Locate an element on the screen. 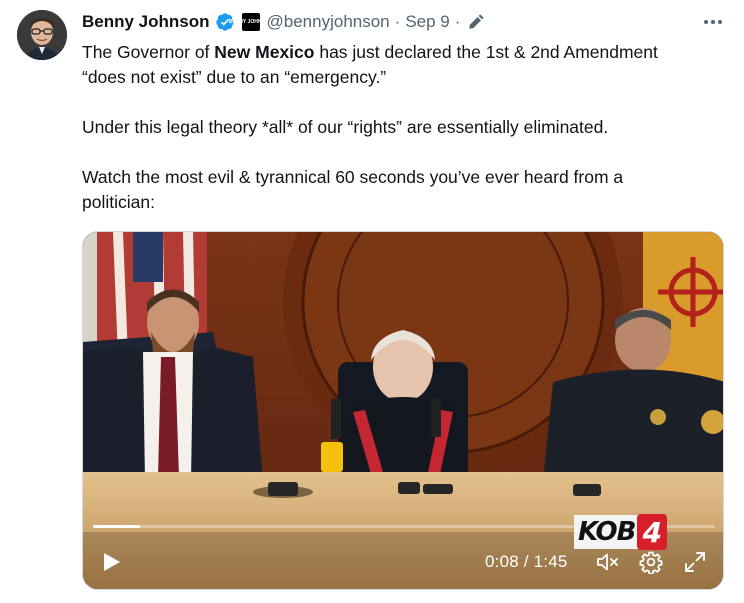 The height and width of the screenshot is (603, 744). author-name: Benny Johnson is located at coordinates (146, 22).